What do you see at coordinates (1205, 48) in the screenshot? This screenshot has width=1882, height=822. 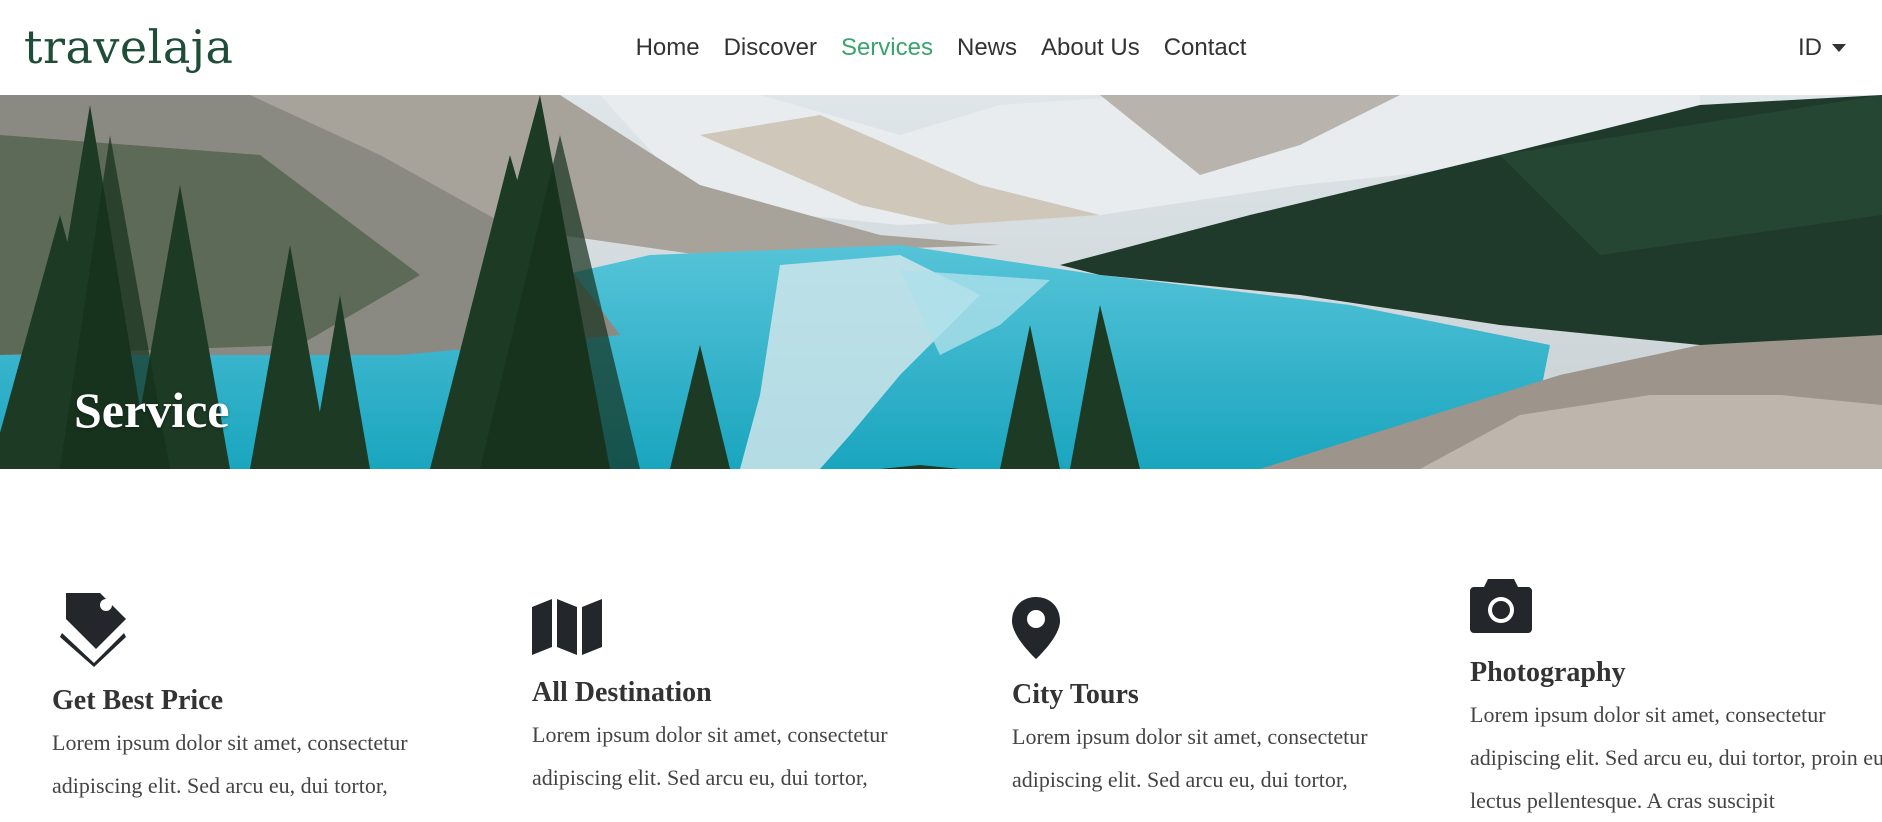 I see `nav-link-contact: Contact` at bounding box center [1205, 48].